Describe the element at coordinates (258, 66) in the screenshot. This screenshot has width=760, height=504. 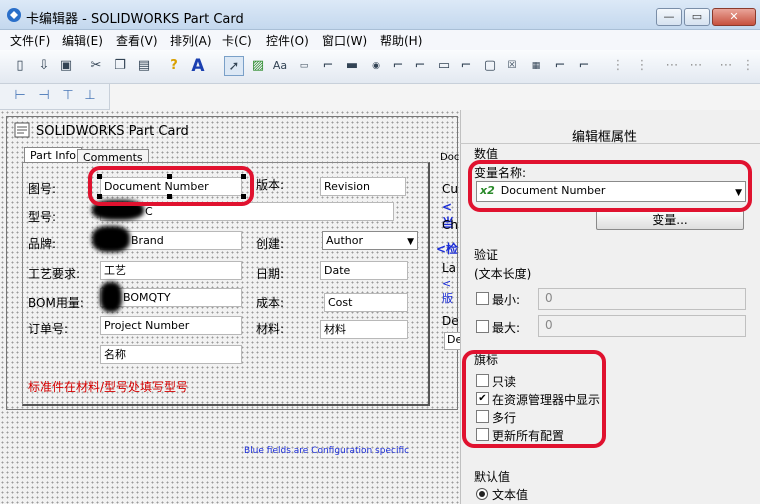
I see `picture-icon: ▨` at that location.